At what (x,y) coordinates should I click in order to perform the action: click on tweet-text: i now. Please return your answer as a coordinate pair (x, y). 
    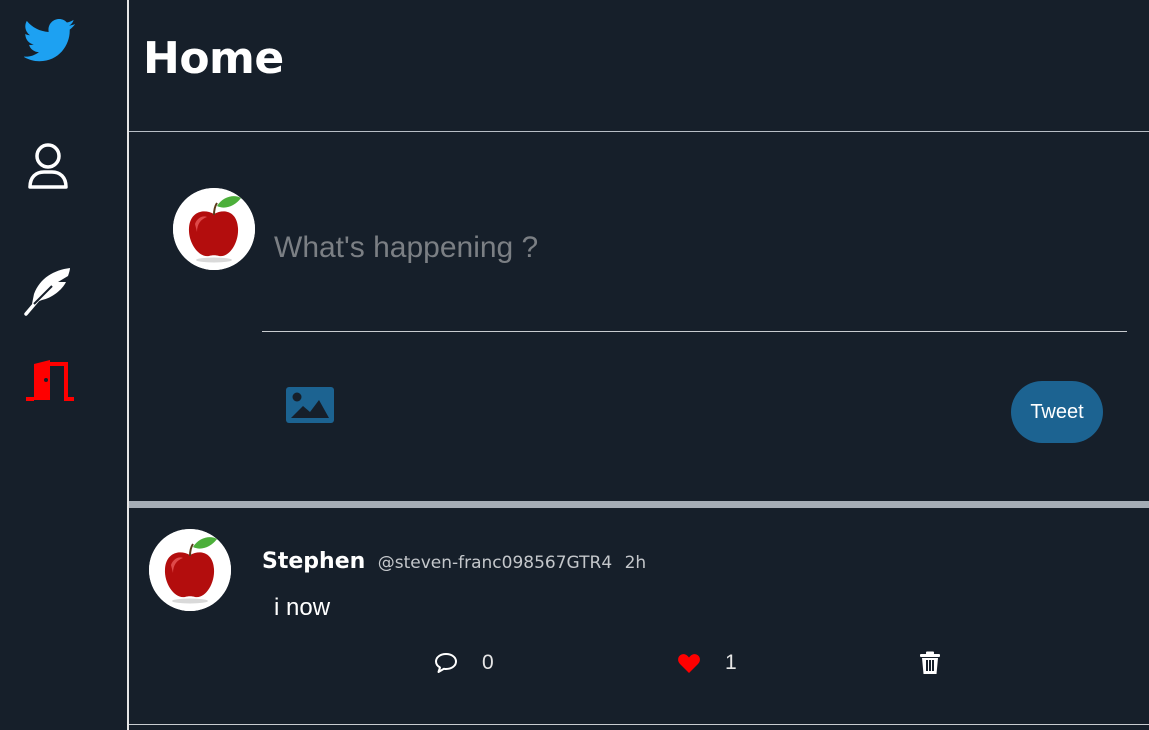
    Looking at the image, I should click on (302, 607).